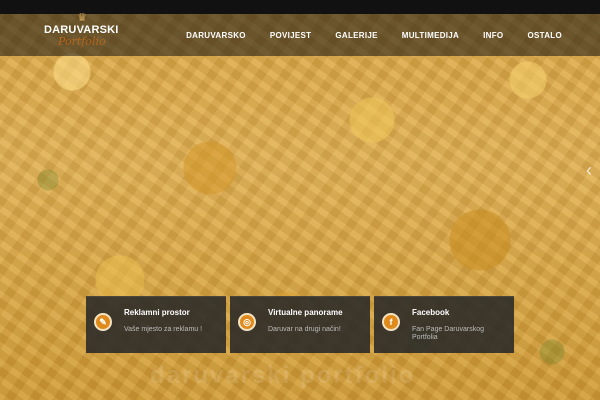 This screenshot has height=400, width=600. Describe the element at coordinates (589, 170) in the screenshot. I see `slider-prev-arrow-icon: ‹` at that location.